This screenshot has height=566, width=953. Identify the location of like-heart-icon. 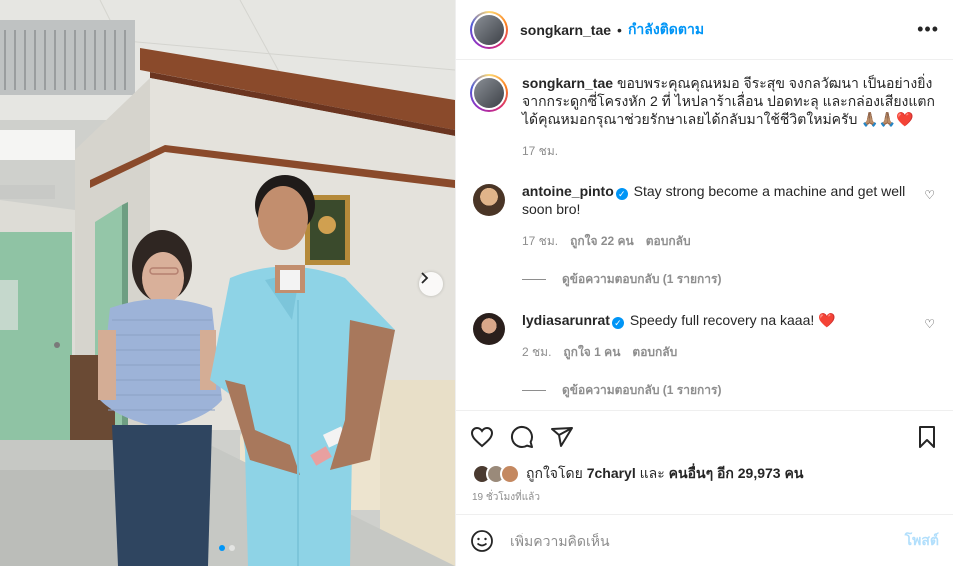
(482, 437).